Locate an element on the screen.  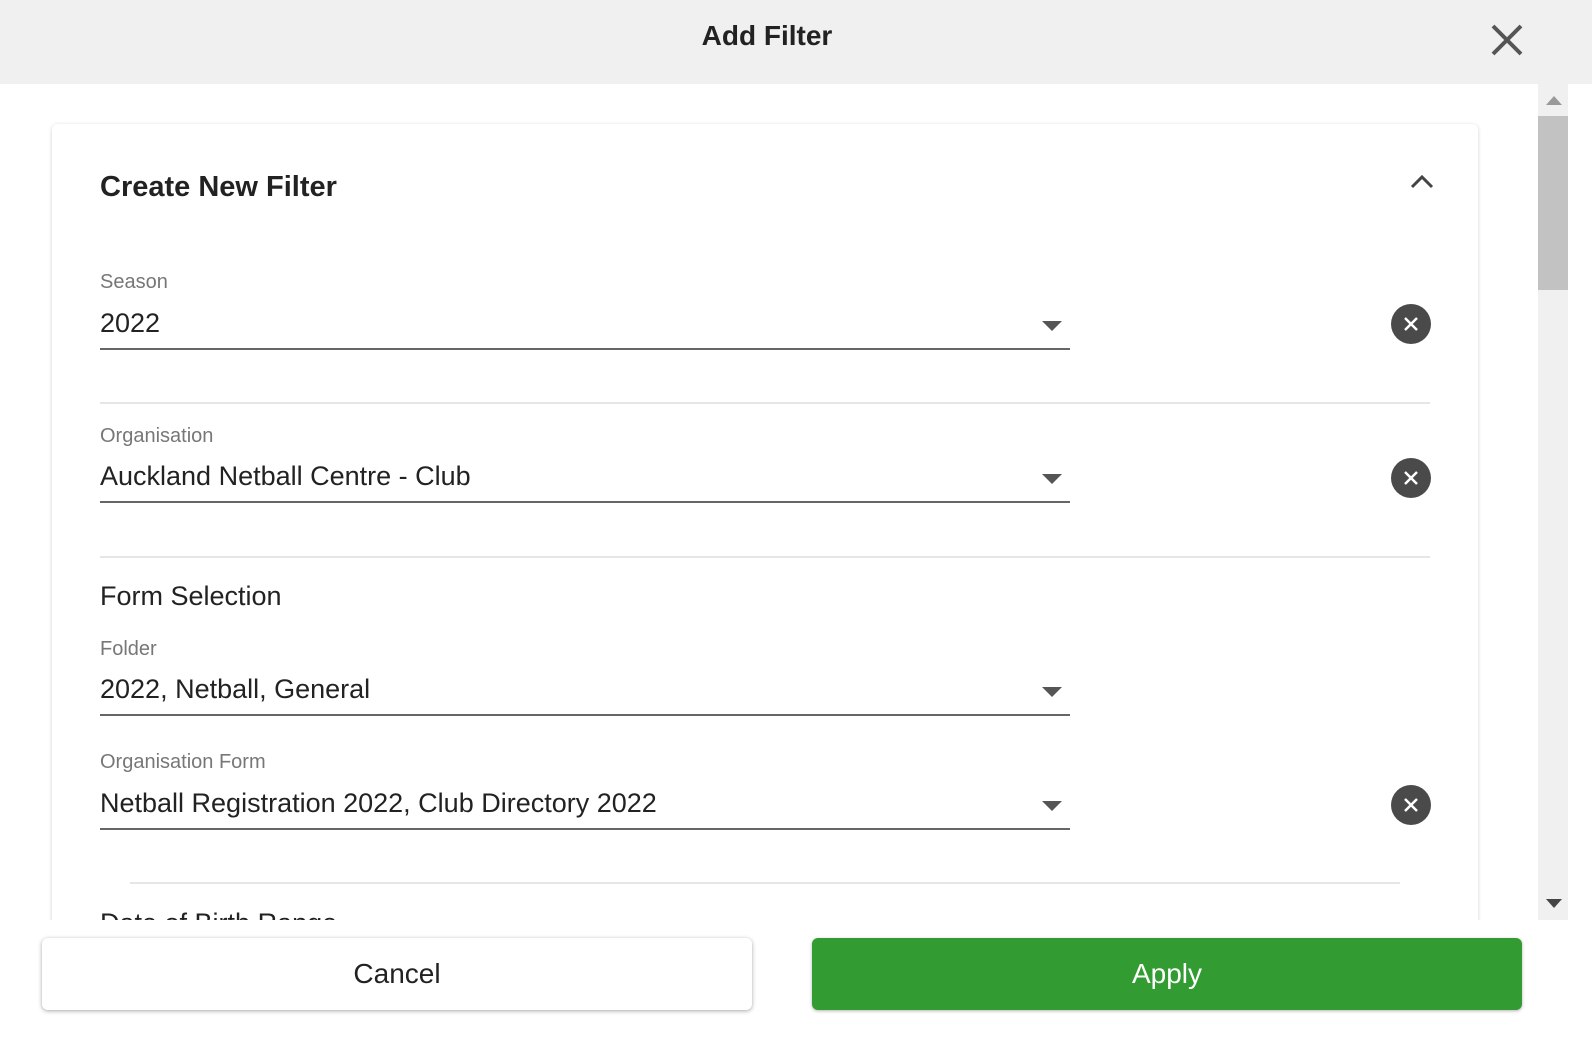
dialog-title: Add Filter is located at coordinates (767, 35).